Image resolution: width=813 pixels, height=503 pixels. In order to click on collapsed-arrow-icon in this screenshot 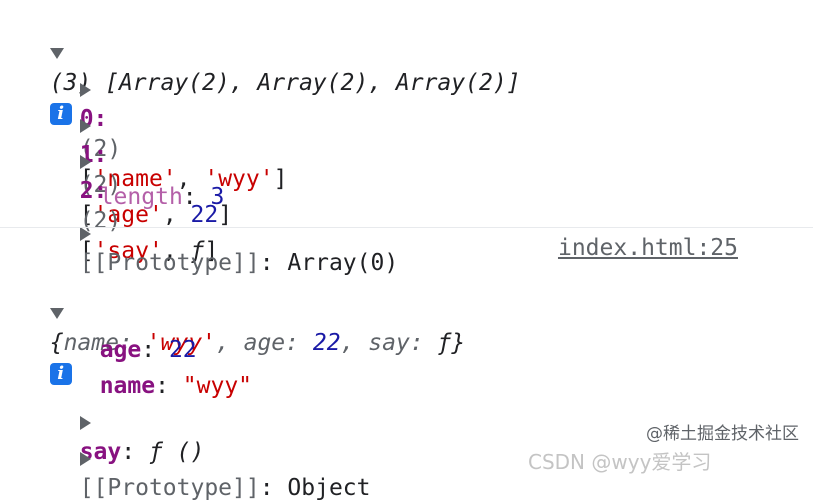, I will do `click(85, 233)`.